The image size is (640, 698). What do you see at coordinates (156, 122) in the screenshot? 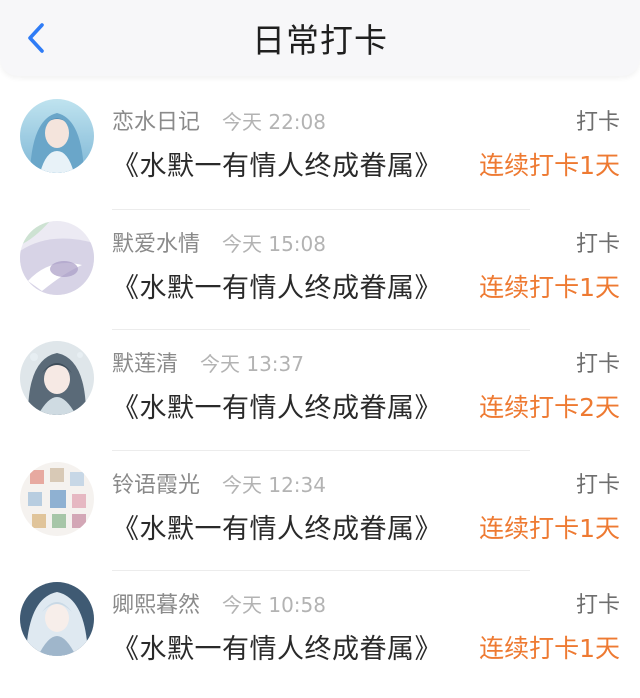
I see `user-name: 恋水日记` at bounding box center [156, 122].